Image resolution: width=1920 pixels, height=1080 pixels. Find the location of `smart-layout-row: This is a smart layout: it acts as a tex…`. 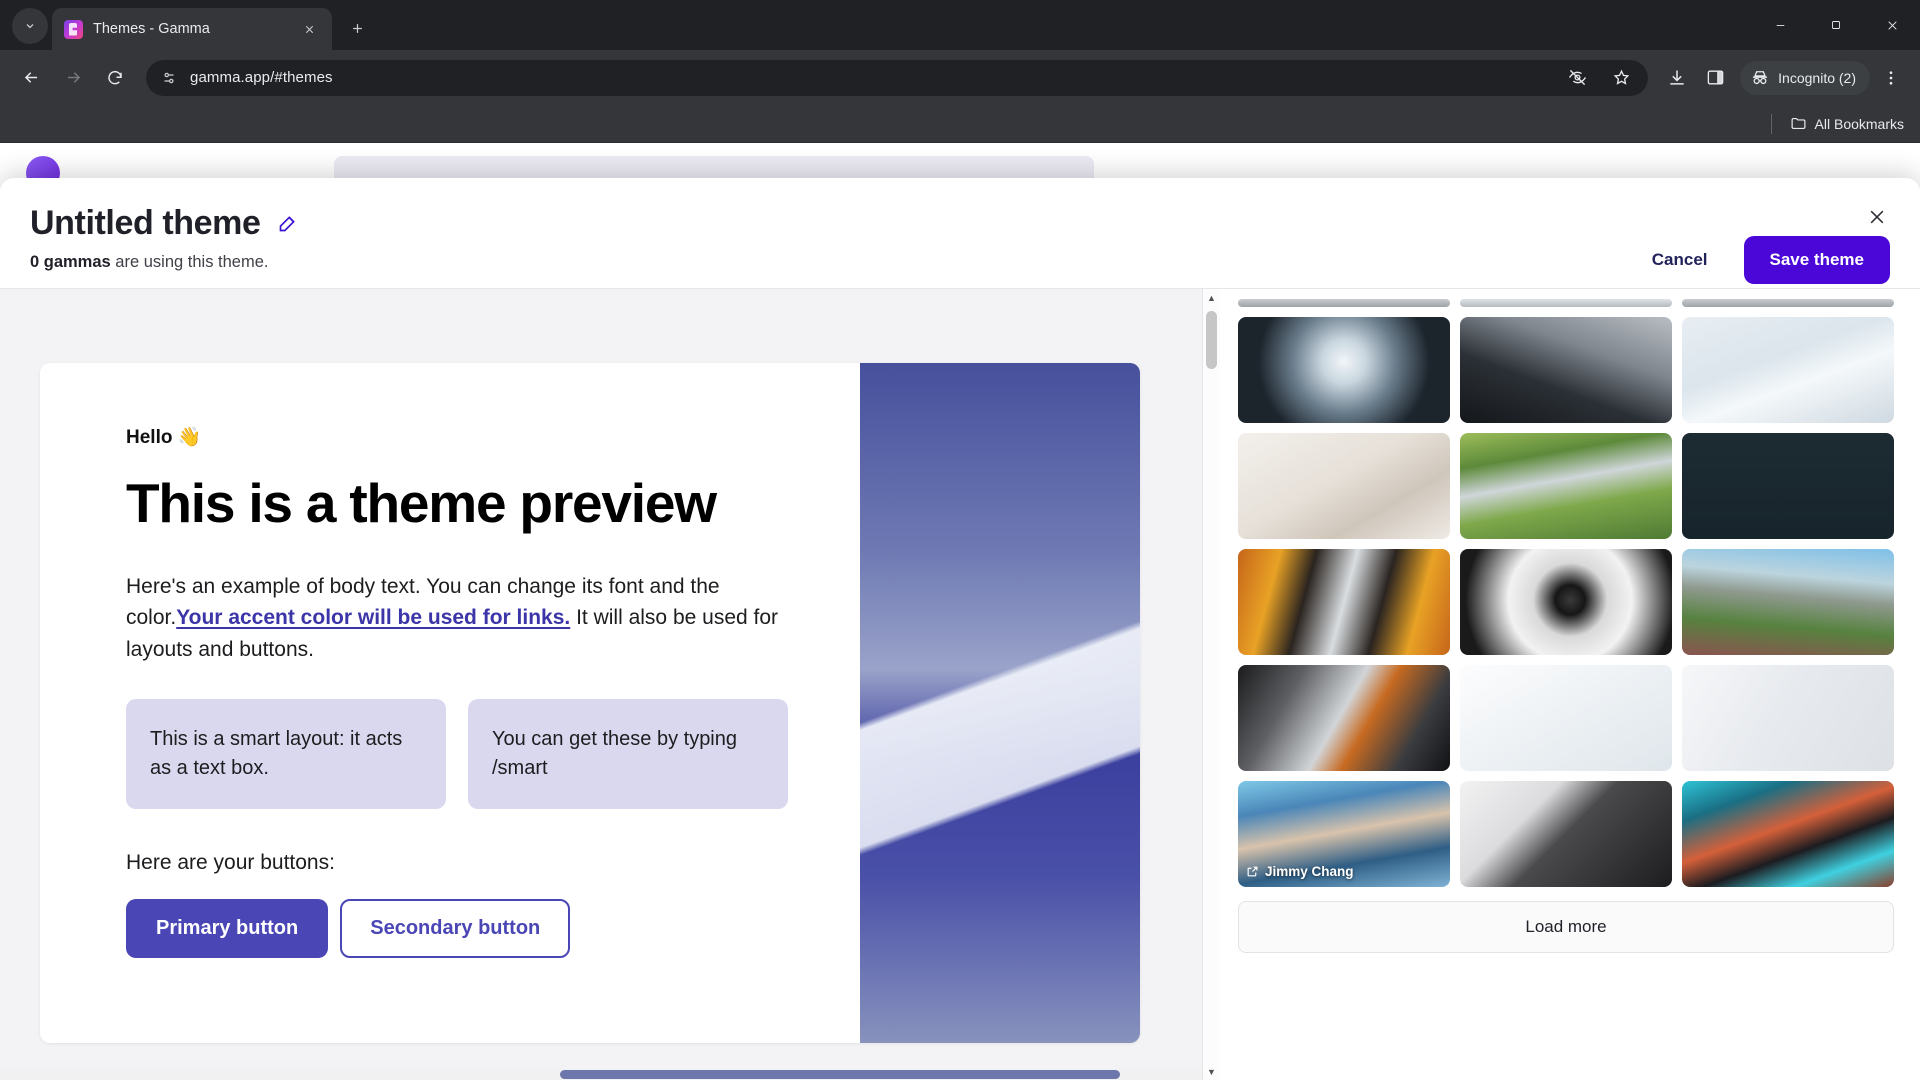

smart-layout-row: This is a smart layout: it acts as a tex… is located at coordinates (458, 754).